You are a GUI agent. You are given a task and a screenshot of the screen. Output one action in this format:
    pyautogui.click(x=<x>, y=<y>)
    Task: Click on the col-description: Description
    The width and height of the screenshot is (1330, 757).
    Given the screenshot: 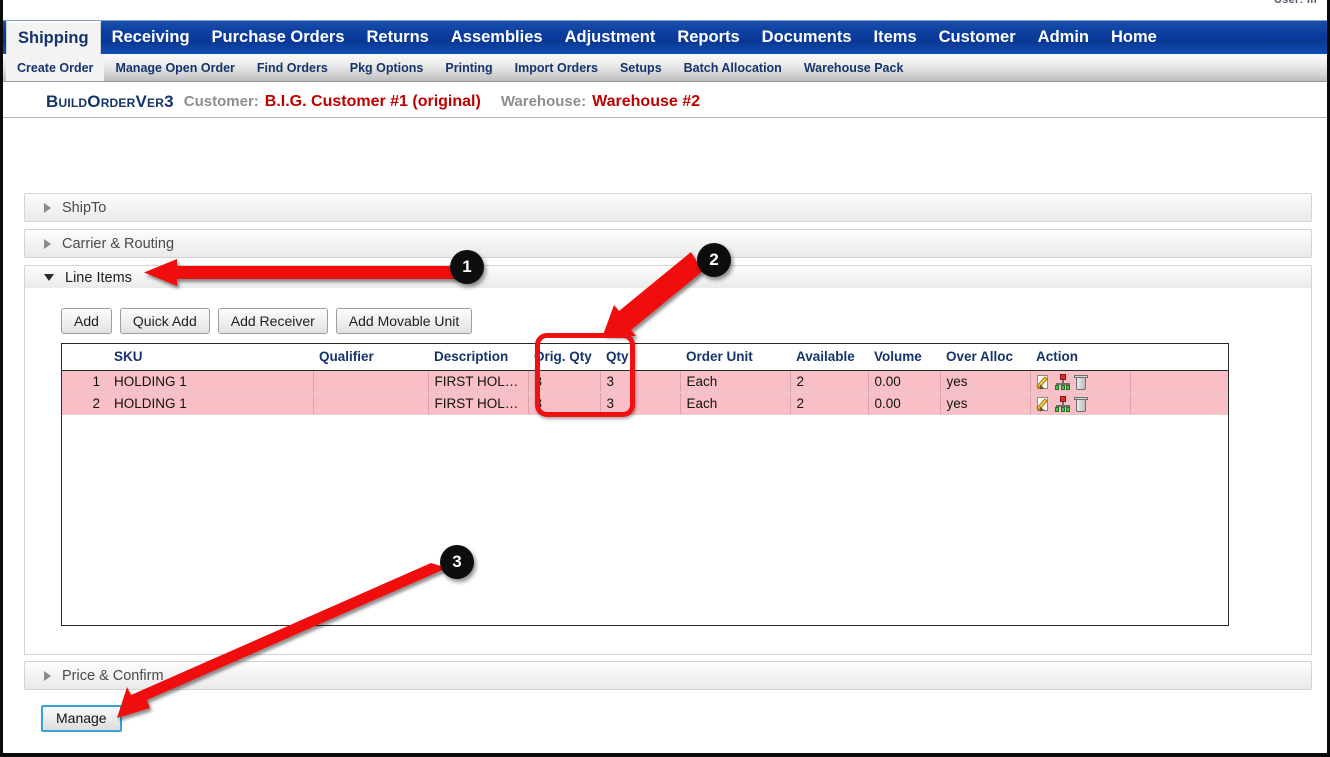 What is the action you would take?
    pyautogui.click(x=478, y=357)
    